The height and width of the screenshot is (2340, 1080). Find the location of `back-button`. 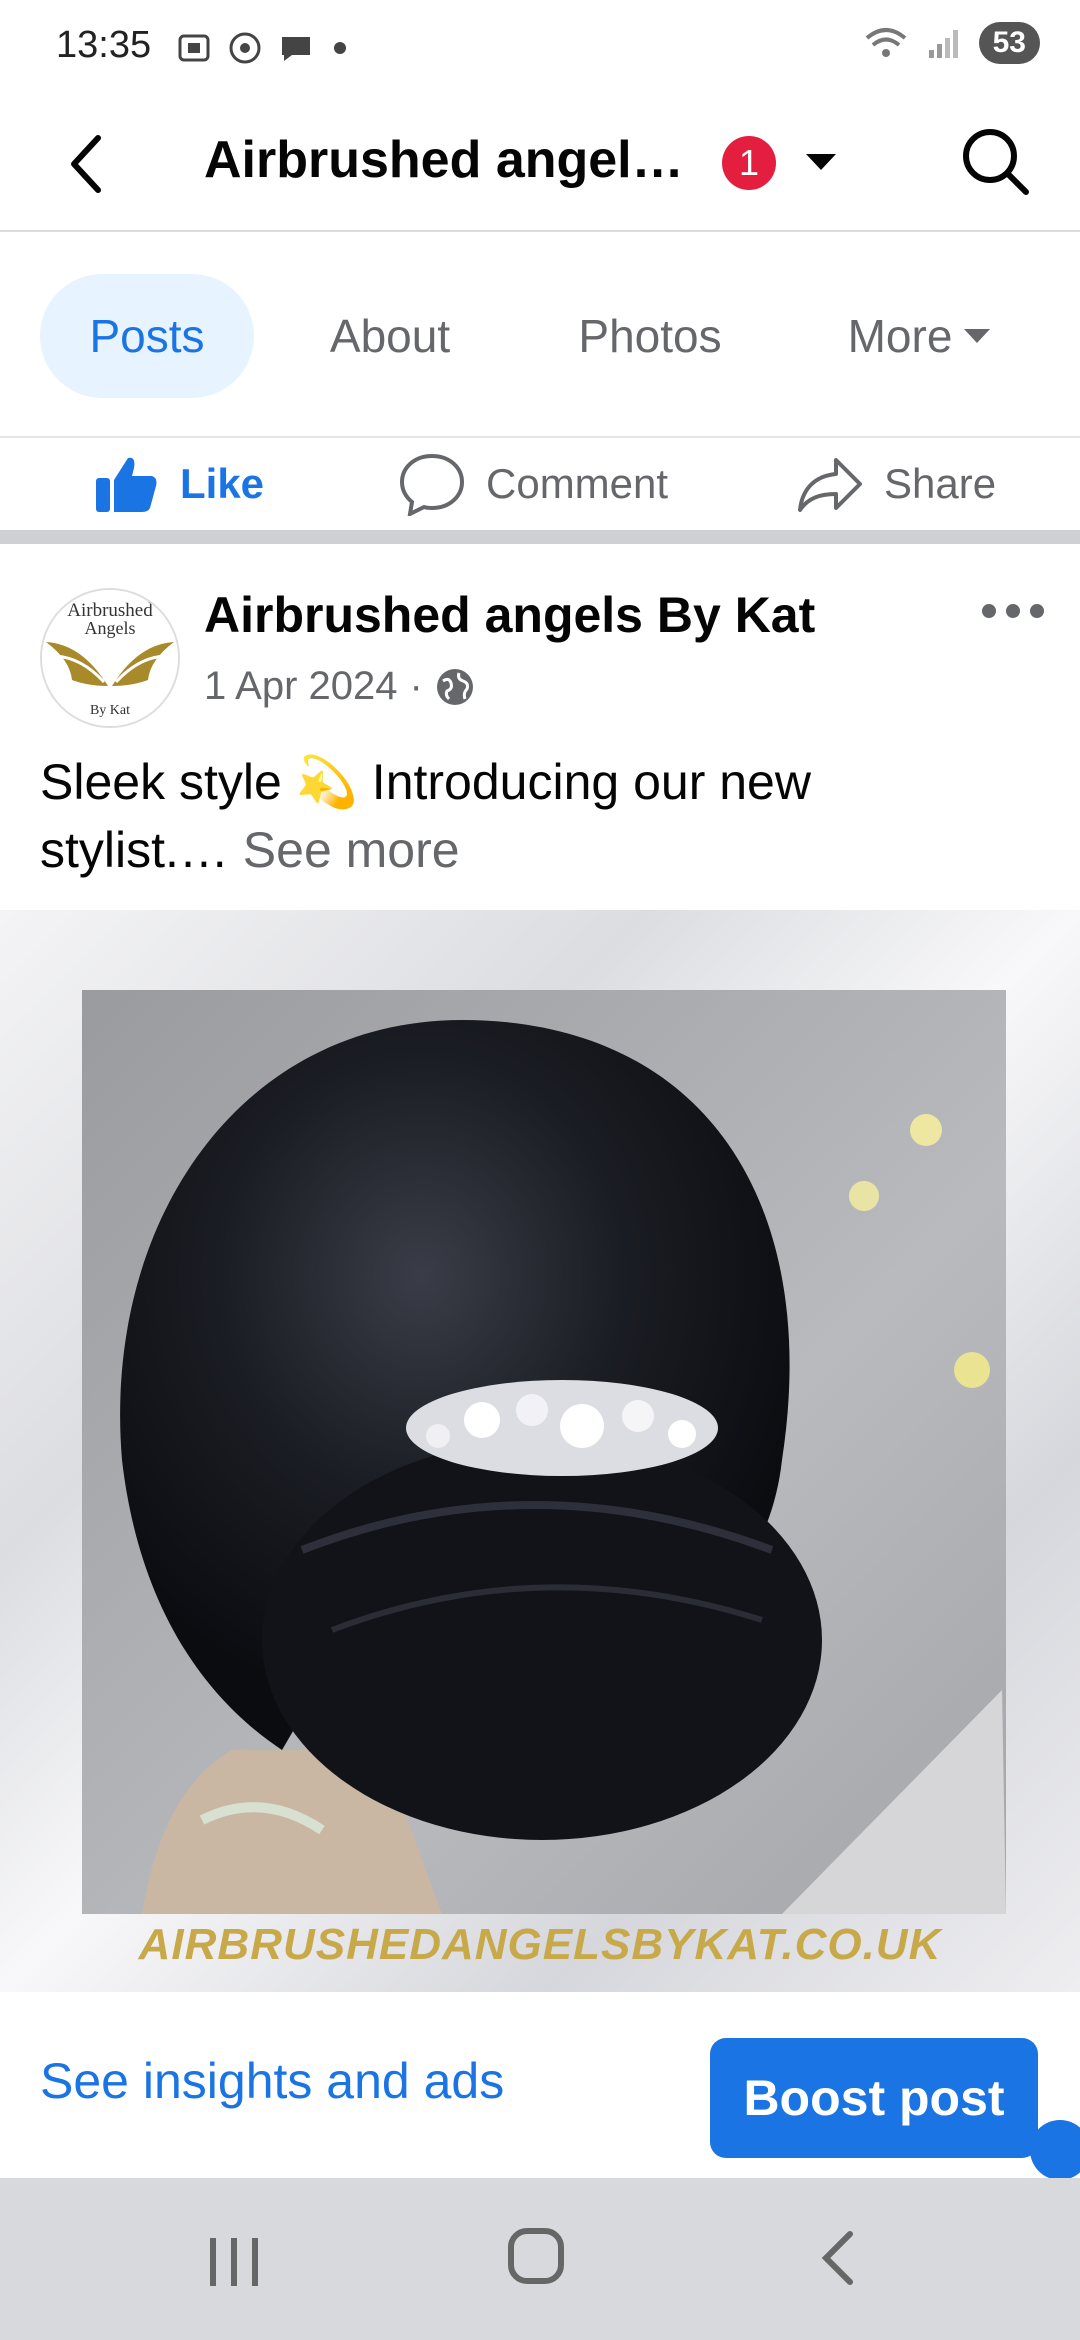

back-button is located at coordinates (92, 164).